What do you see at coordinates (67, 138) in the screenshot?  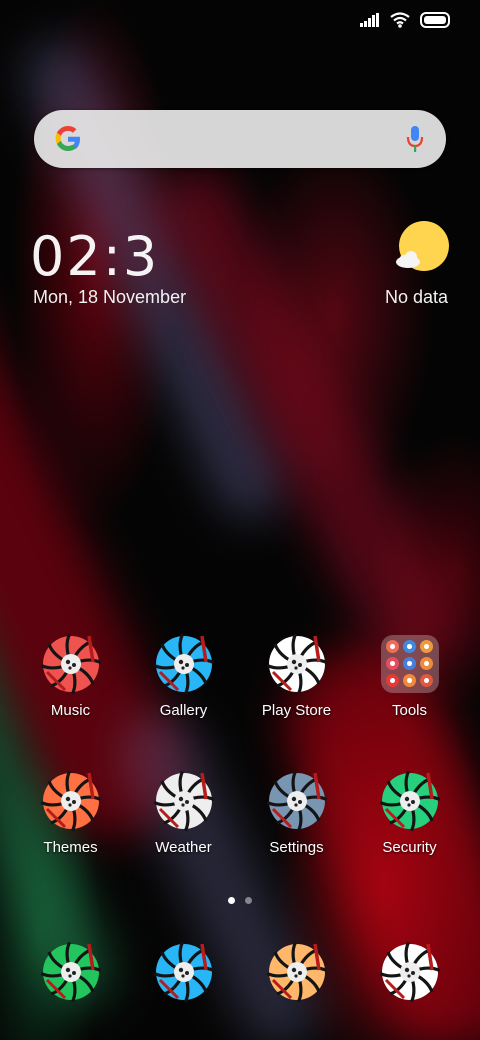 I see `google-logo` at bounding box center [67, 138].